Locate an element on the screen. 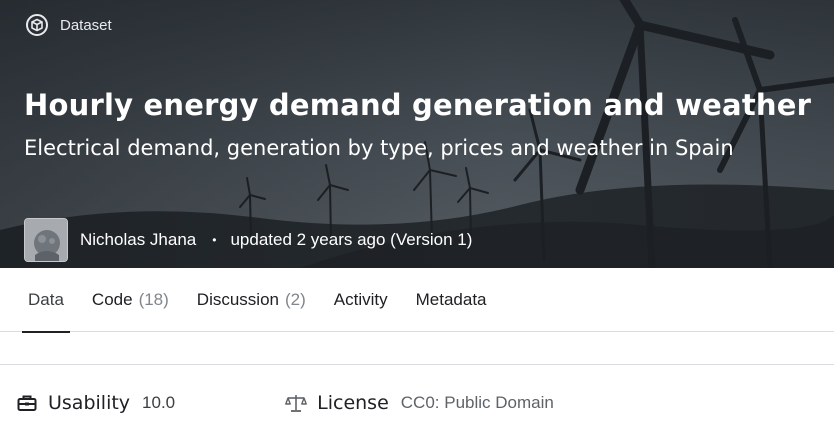 This screenshot has height=427, width=834. license-label: License is located at coordinates (353, 403).